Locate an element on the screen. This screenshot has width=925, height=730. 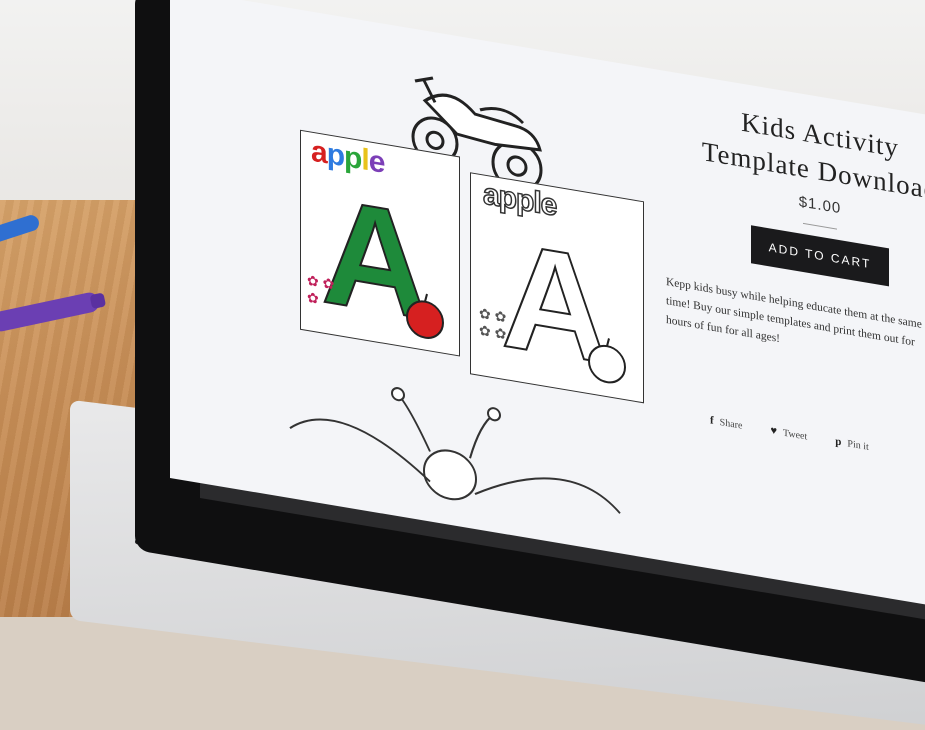
share-twitter-link: ♥ Tweet is located at coordinates (788, 433).